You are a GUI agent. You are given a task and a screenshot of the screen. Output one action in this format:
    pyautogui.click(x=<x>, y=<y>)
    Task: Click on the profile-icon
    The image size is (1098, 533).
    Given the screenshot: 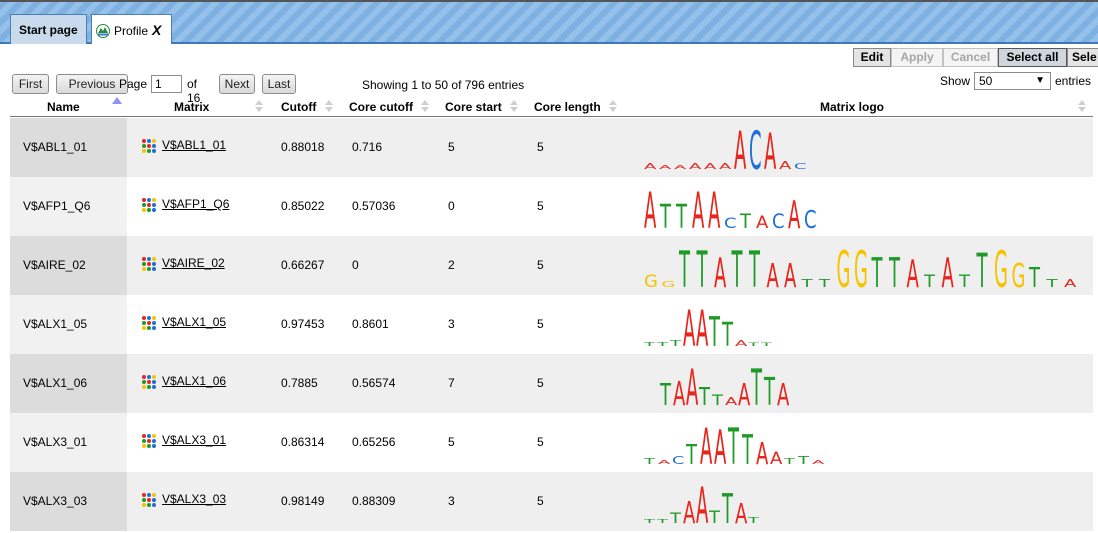 What is the action you would take?
    pyautogui.click(x=103, y=28)
    